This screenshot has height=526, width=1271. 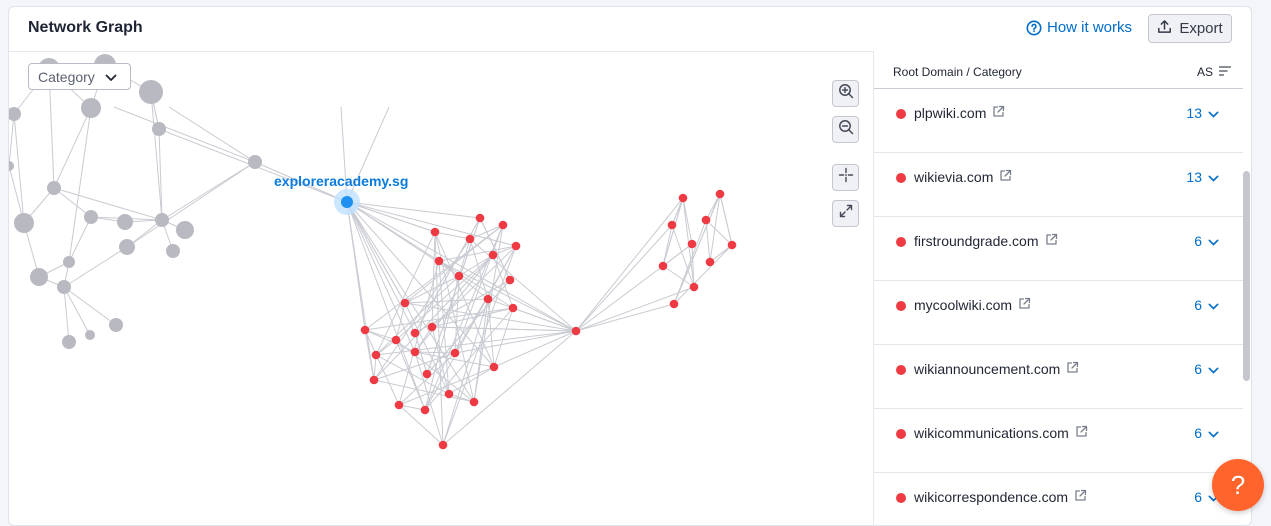 I want to click on fullscreen-button, so click(x=845, y=213).